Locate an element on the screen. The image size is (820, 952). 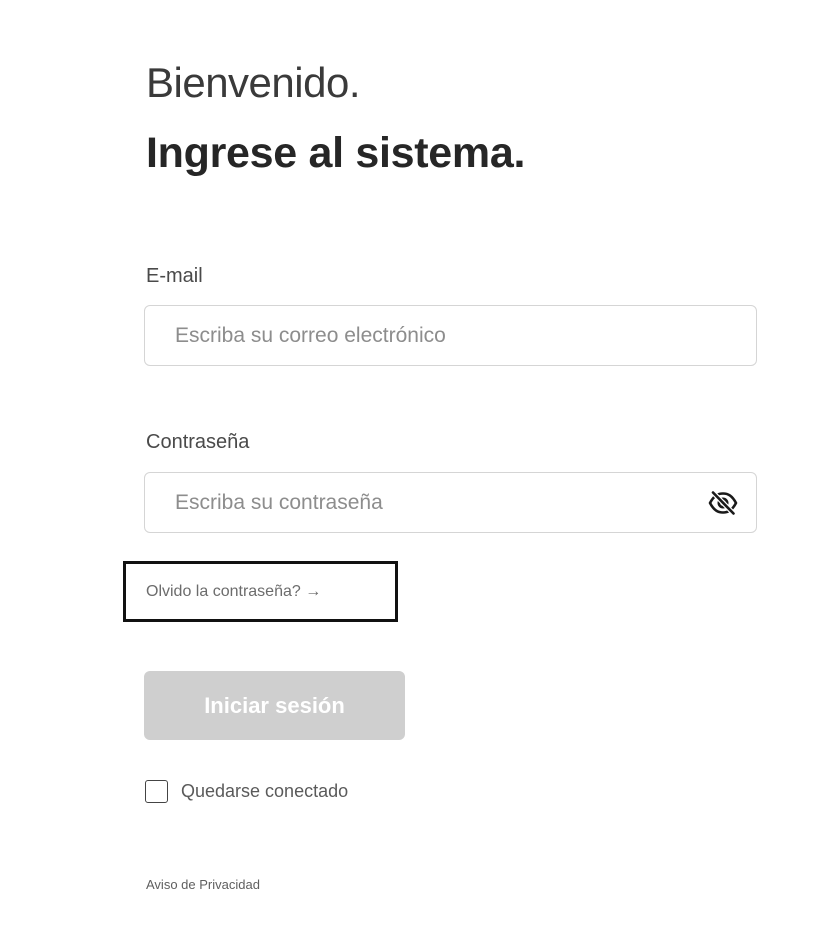
email-label: E-mail is located at coordinates (174, 276).